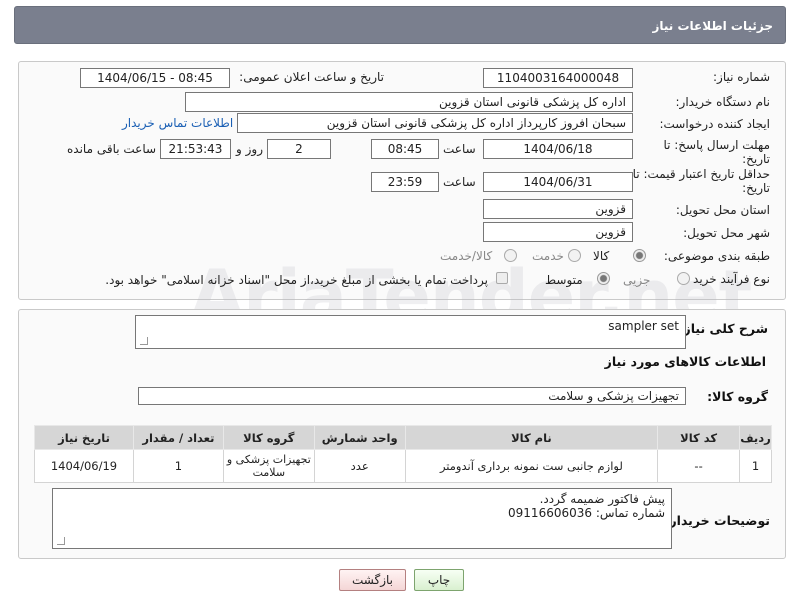  What do you see at coordinates (699, 466) in the screenshot?
I see `cell-code: --` at bounding box center [699, 466].